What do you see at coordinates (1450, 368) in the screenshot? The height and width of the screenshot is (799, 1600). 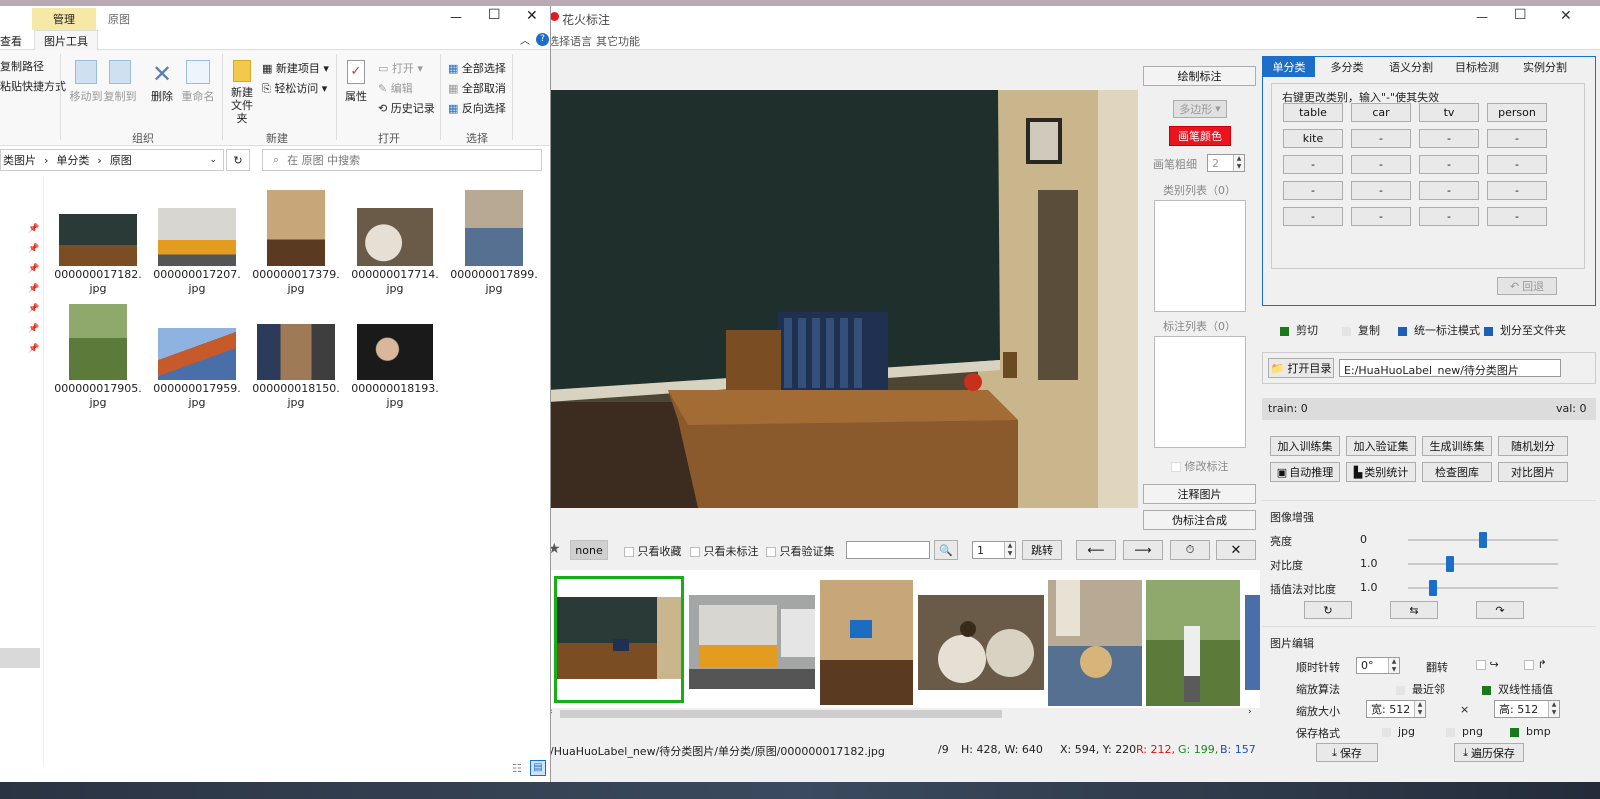 I see `dir-path-field: E:/HuaHuoLabel_new/待分类图片` at bounding box center [1450, 368].